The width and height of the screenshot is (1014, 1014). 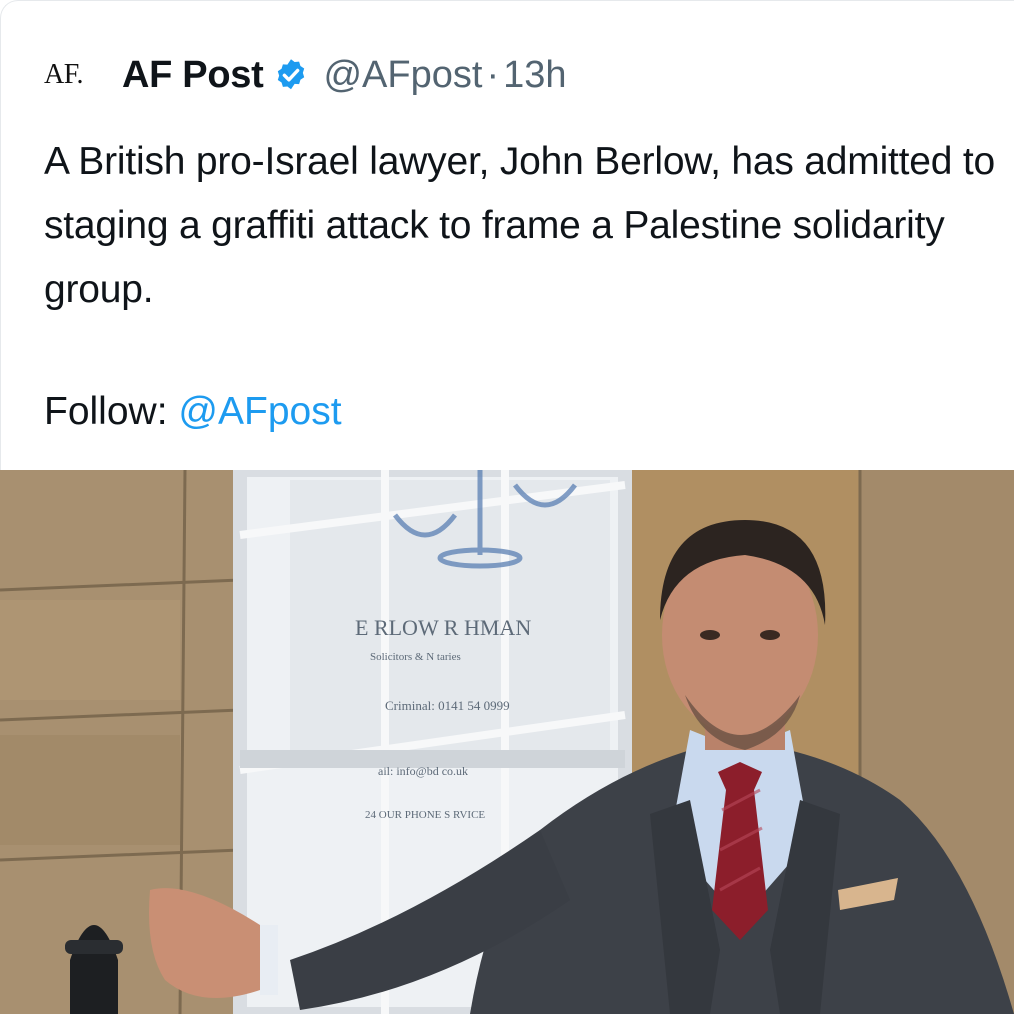 I want to click on verified-badge-icon, so click(x=291, y=74).